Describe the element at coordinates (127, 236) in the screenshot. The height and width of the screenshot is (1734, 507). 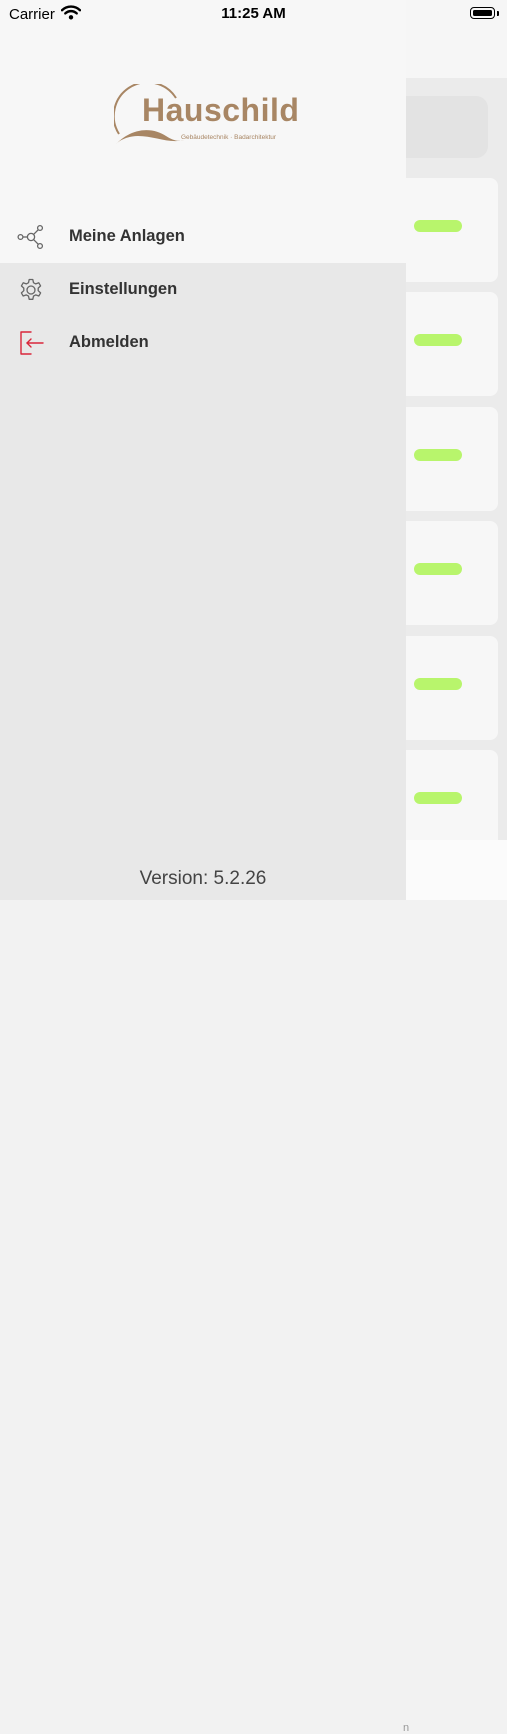
I see `menu-item-label: Meine Anlagen` at that location.